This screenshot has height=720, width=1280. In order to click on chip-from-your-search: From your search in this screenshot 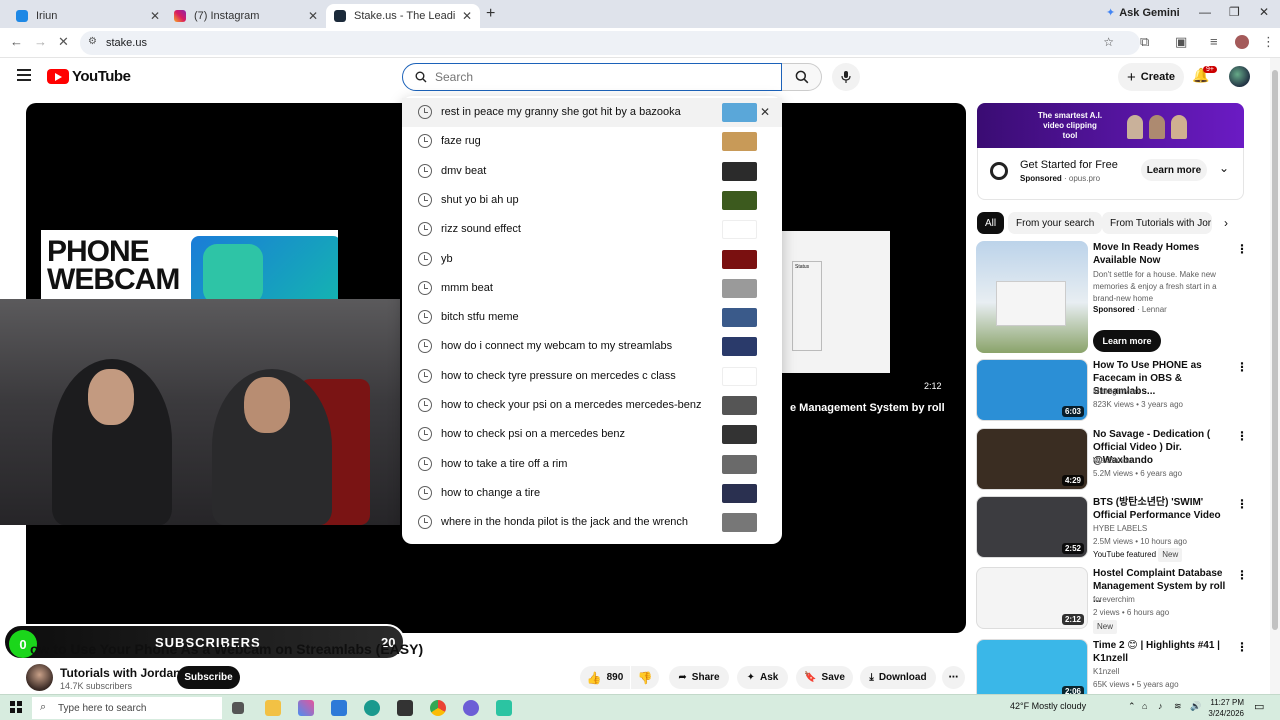, I will do `click(1055, 223)`.